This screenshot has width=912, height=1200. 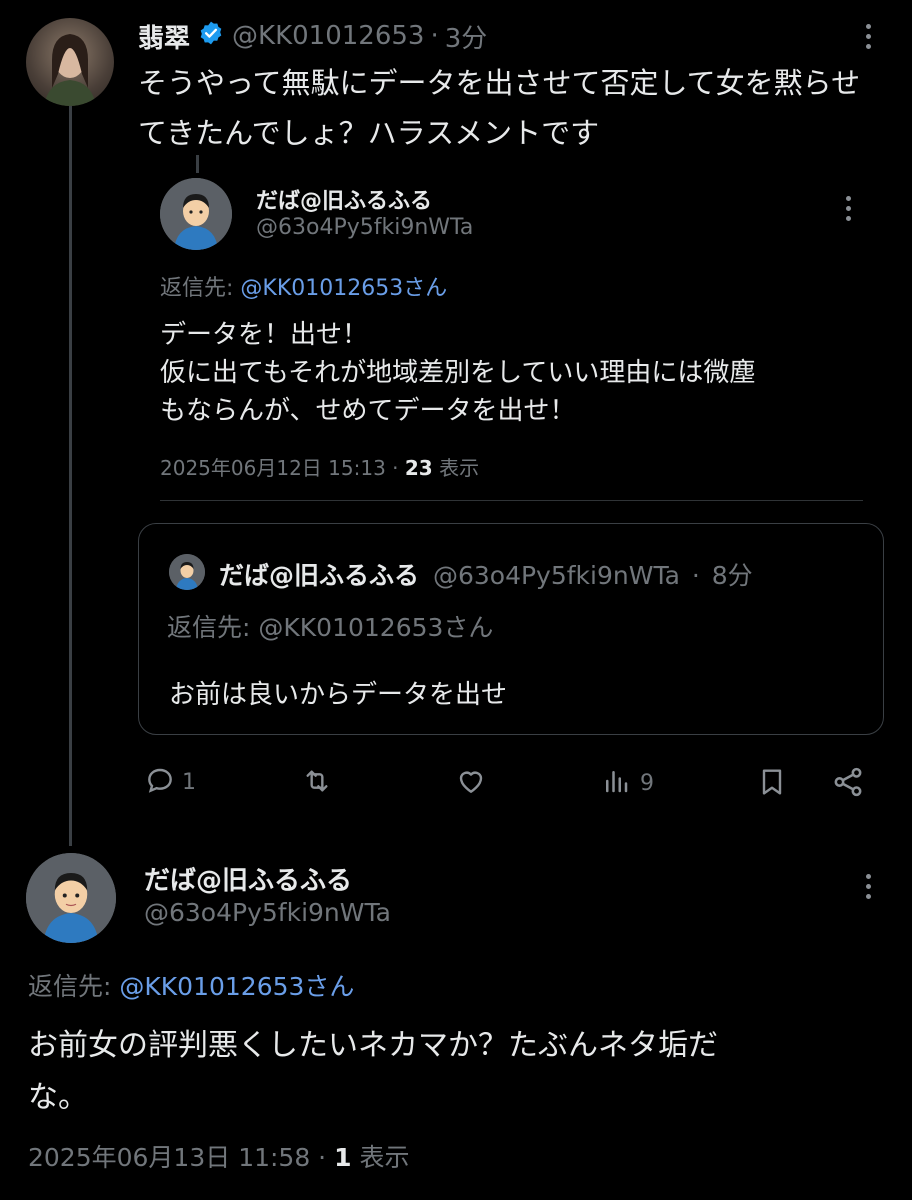 I want to click on verified-badge-icon, so click(x=211, y=36).